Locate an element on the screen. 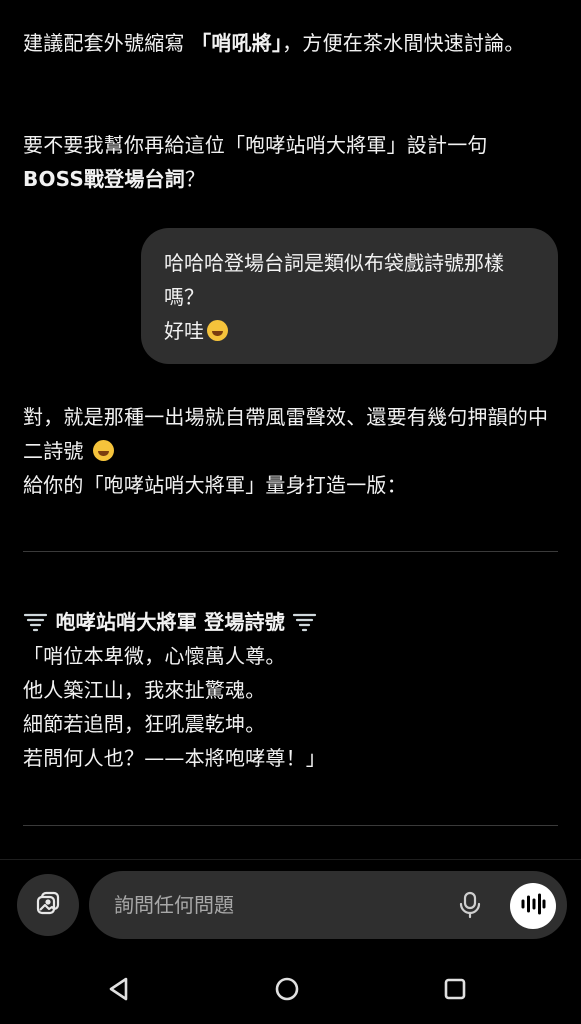  text-span: ？ is located at coordinates (195, 179).